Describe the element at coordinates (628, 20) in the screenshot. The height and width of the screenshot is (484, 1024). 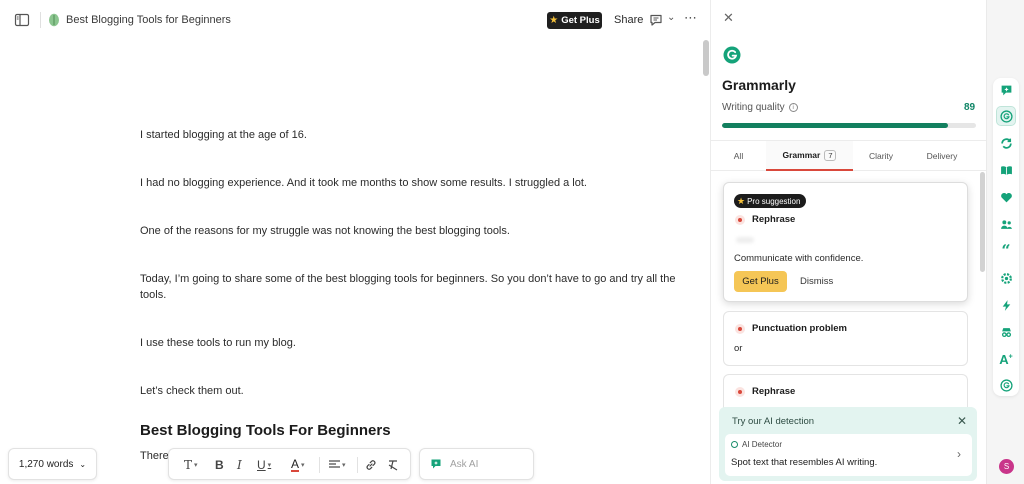
I see `share-button: Share` at that location.